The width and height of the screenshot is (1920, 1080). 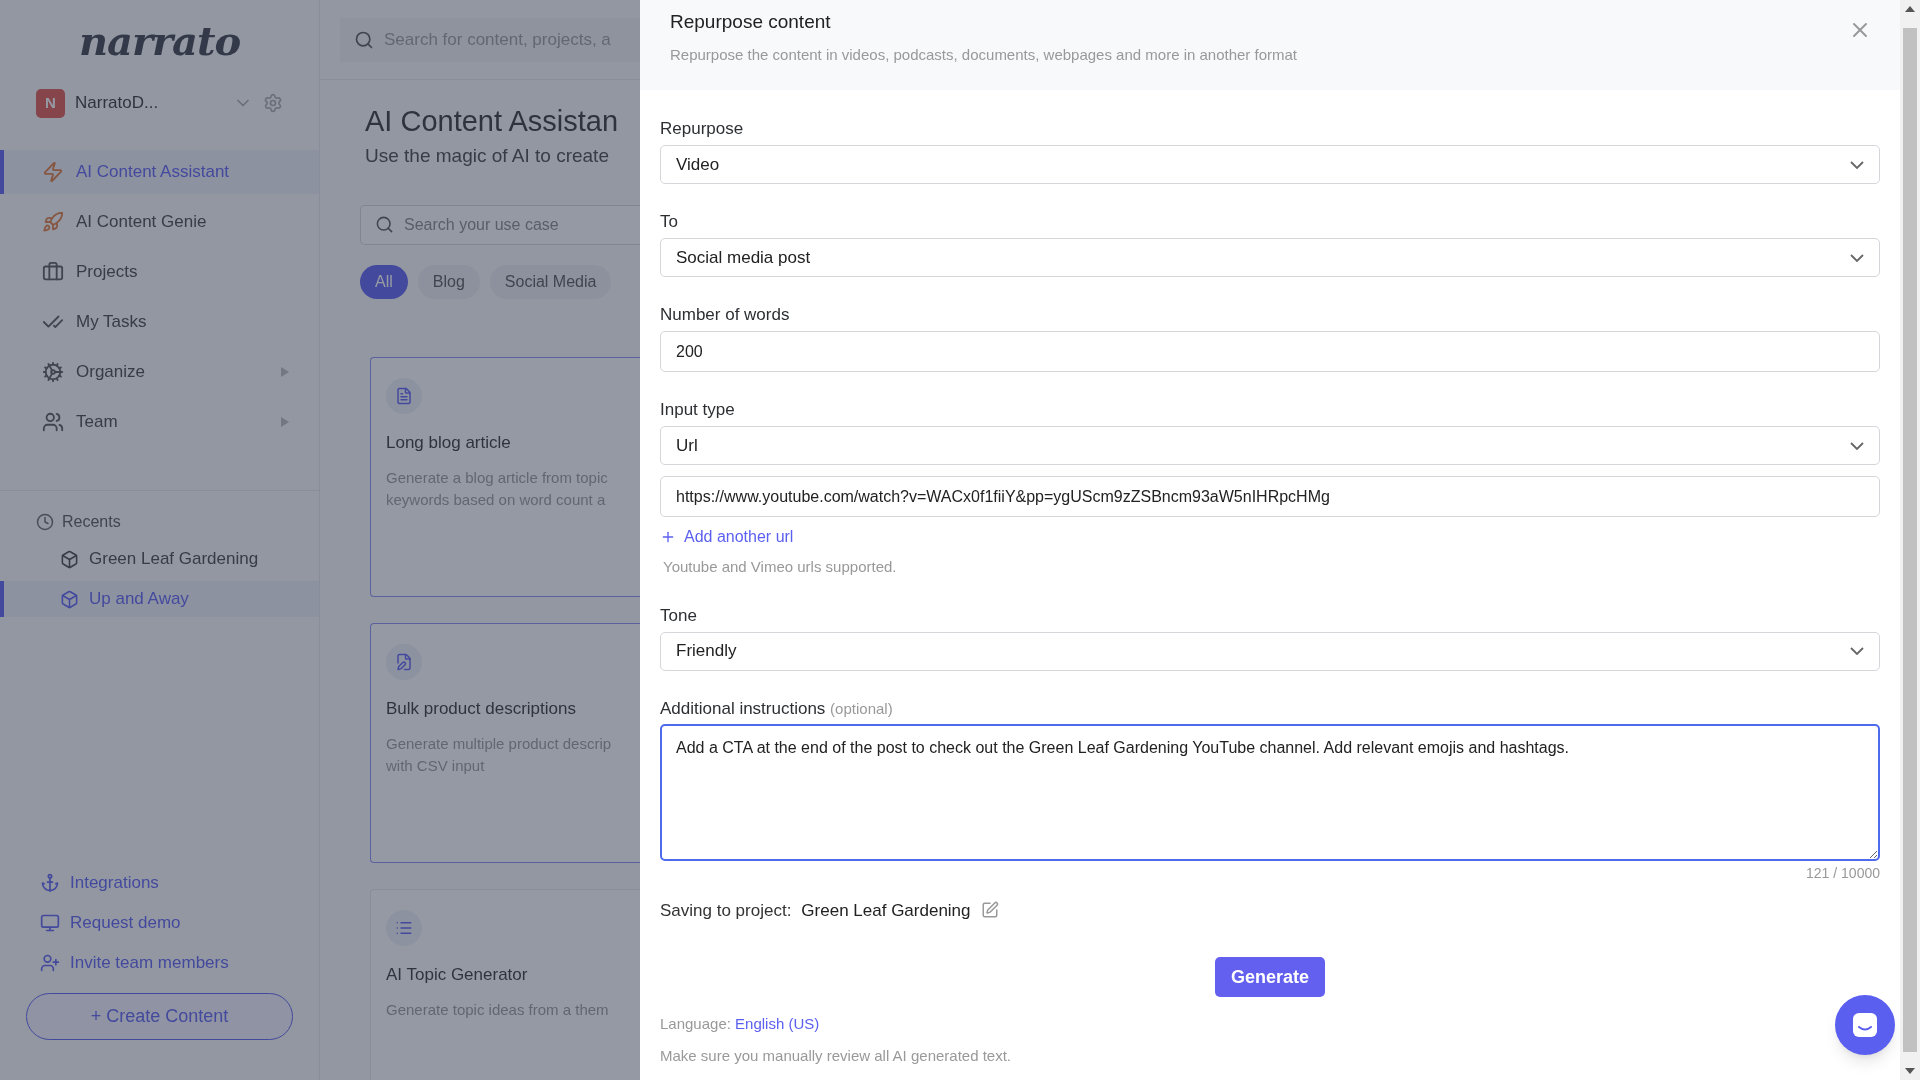 I want to click on settings-icon, so click(x=273, y=103).